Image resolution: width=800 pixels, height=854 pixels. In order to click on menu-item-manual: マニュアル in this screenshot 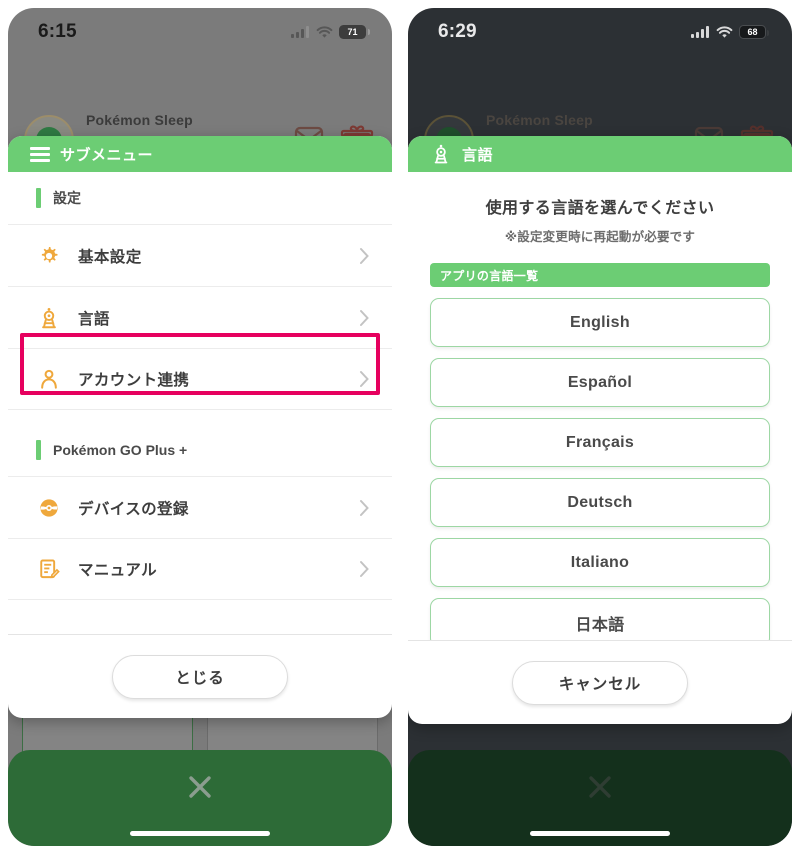, I will do `click(200, 569)`.